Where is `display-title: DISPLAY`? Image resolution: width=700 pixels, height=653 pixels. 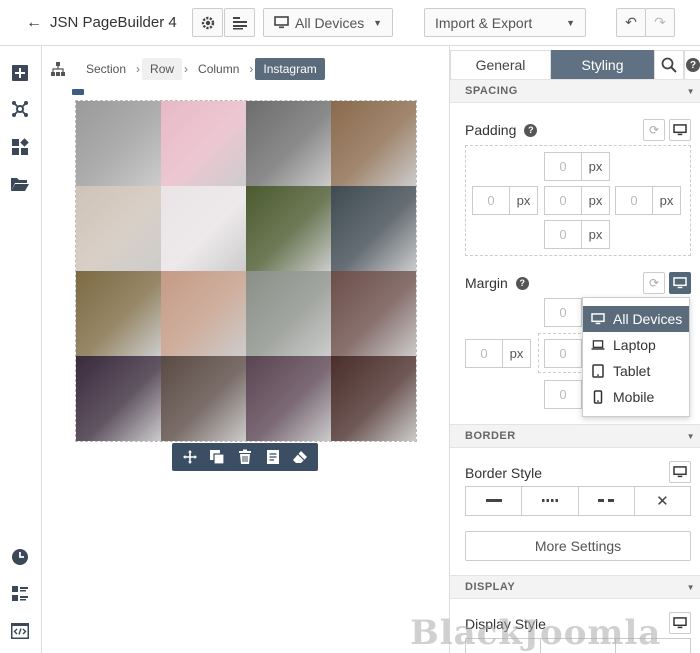
display-title: DISPLAY is located at coordinates (490, 587).